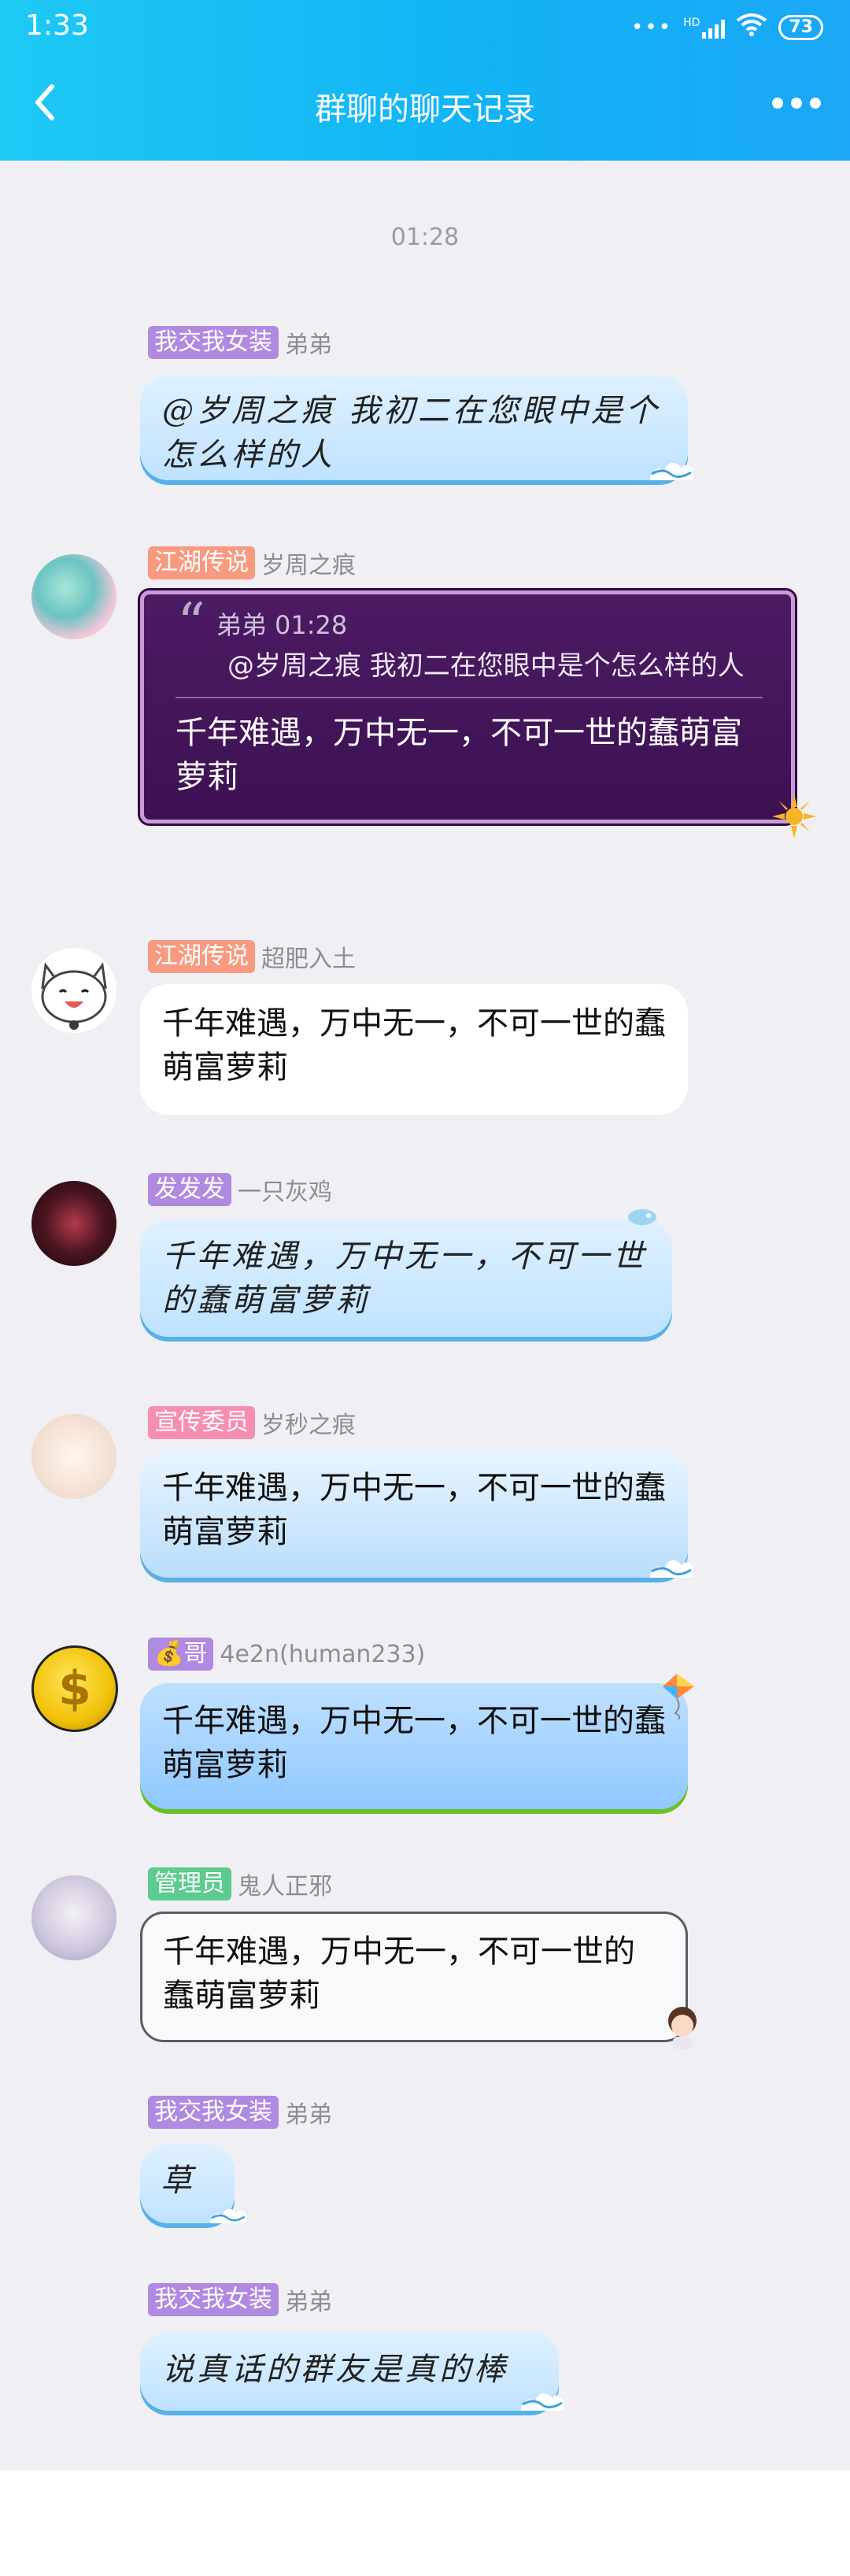  What do you see at coordinates (193, 2184) in the screenshot?
I see `message-bubble: 草` at bounding box center [193, 2184].